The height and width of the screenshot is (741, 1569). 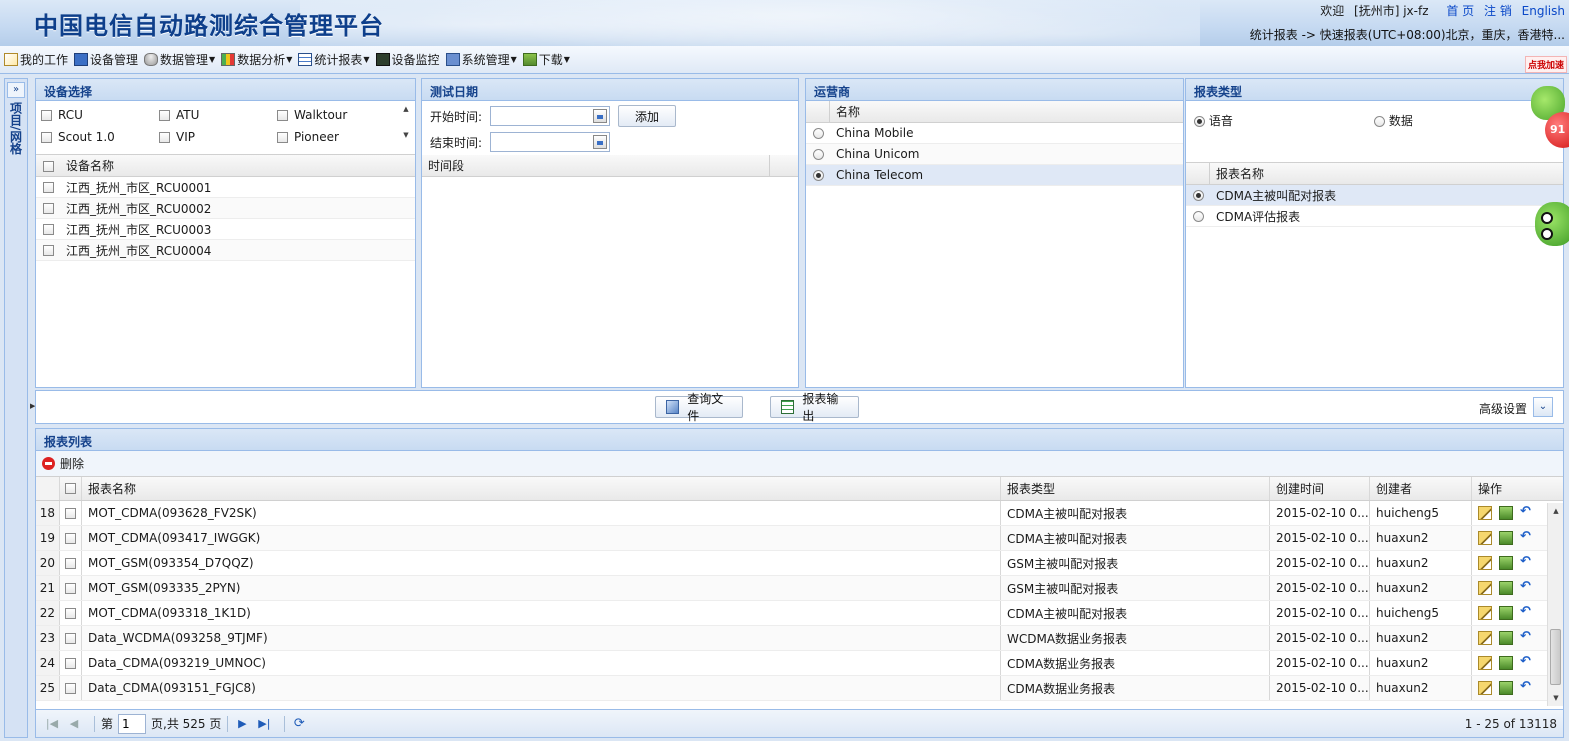 I want to click on speedup-tag: 点我加速, so click(x=1545, y=64).